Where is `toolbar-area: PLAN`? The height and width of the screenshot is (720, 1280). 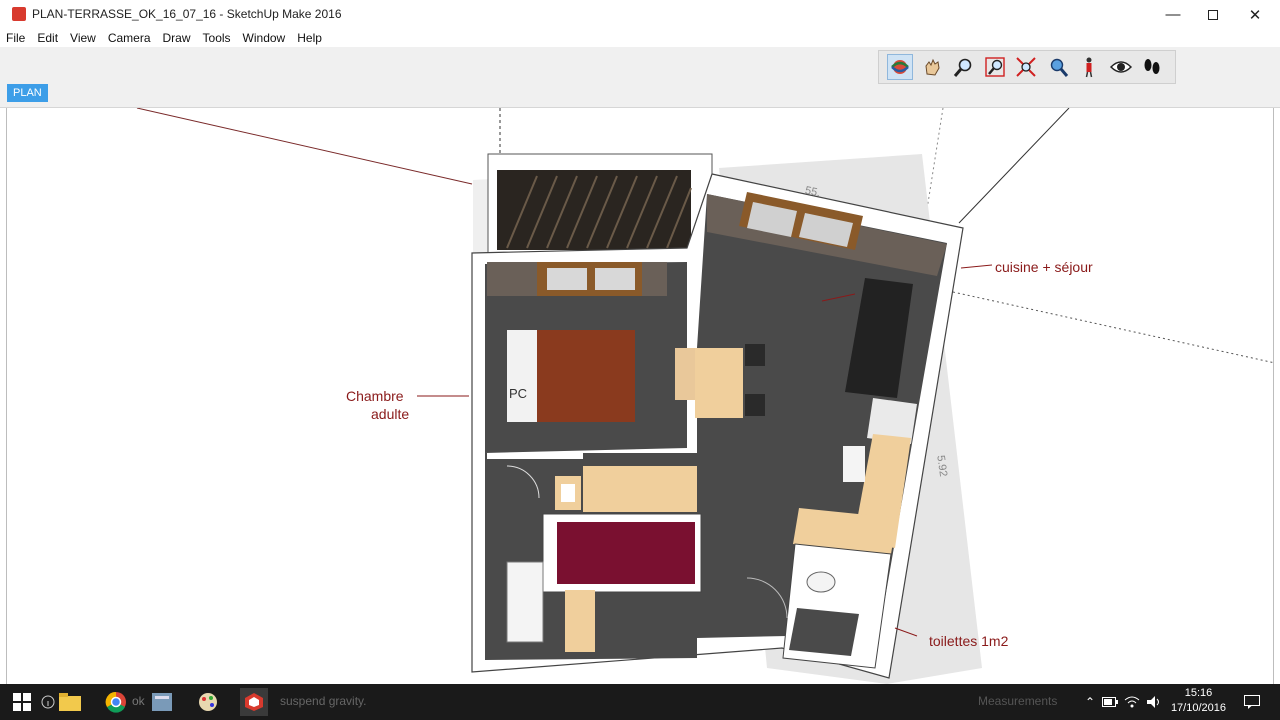
toolbar-area: PLAN is located at coordinates (640, 77).